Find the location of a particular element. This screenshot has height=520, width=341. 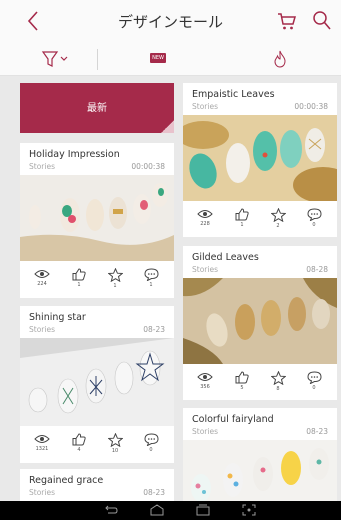

favorites-count: 2 is located at coordinates (278, 226).